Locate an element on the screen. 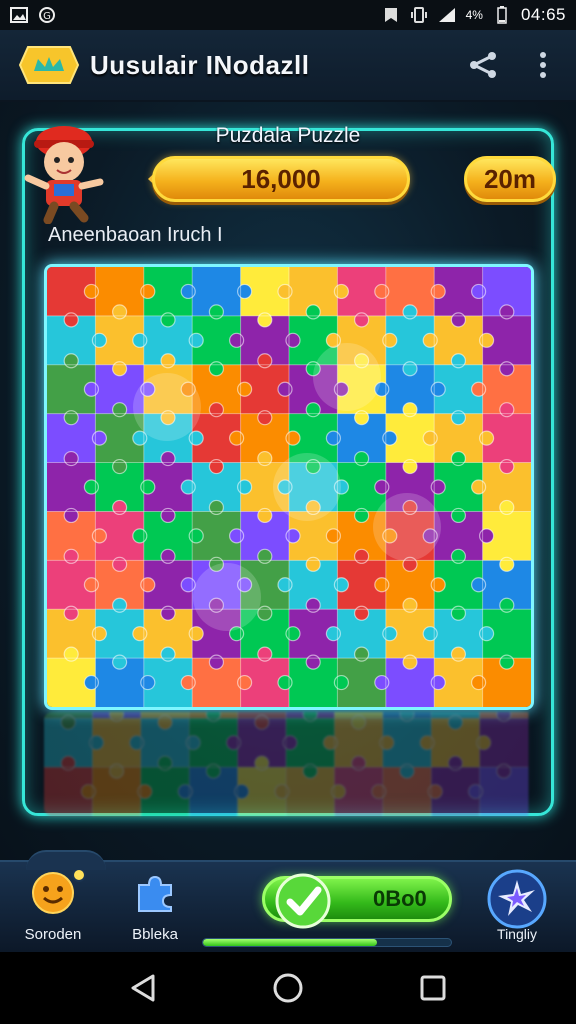  recents-button is located at coordinates (433, 988).